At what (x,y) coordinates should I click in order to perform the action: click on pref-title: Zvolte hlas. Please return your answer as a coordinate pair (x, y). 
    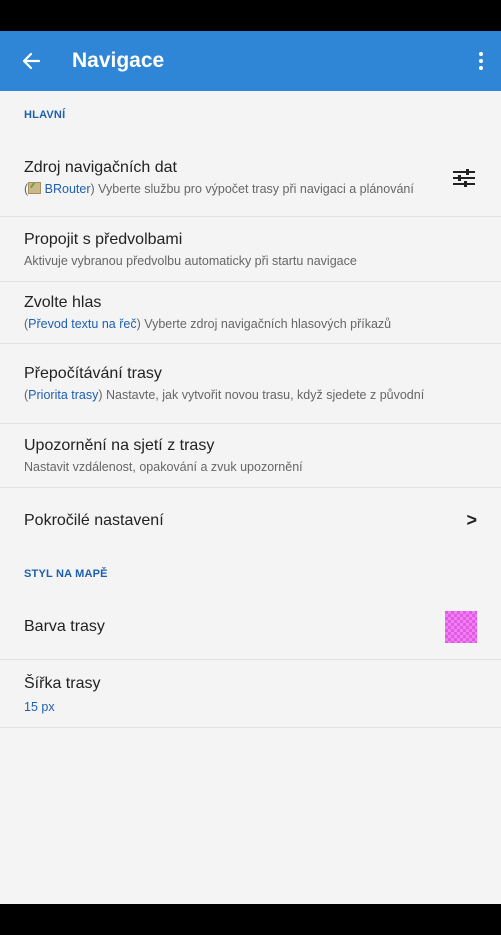
    Looking at the image, I should click on (63, 302).